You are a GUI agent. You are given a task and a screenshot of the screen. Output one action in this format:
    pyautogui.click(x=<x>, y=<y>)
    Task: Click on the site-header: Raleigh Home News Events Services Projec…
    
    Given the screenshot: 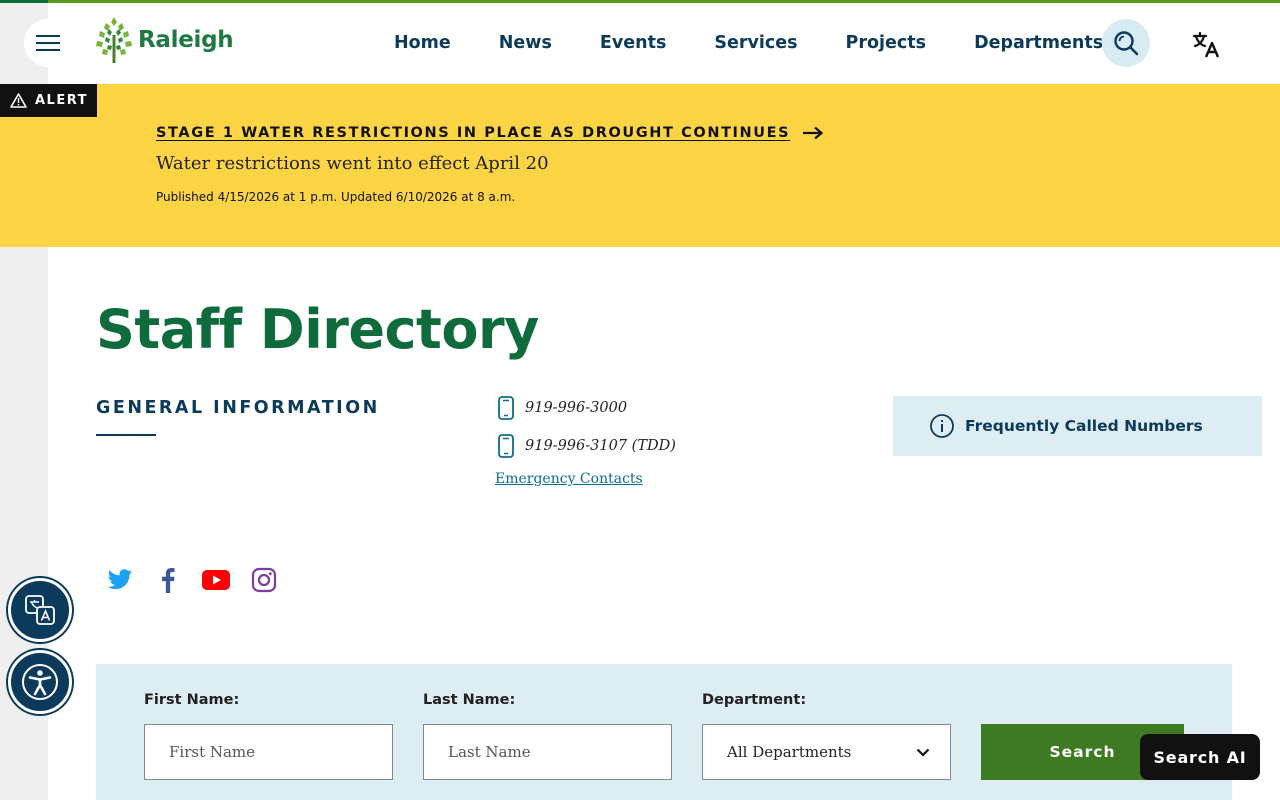 What is the action you would take?
    pyautogui.click(x=640, y=43)
    